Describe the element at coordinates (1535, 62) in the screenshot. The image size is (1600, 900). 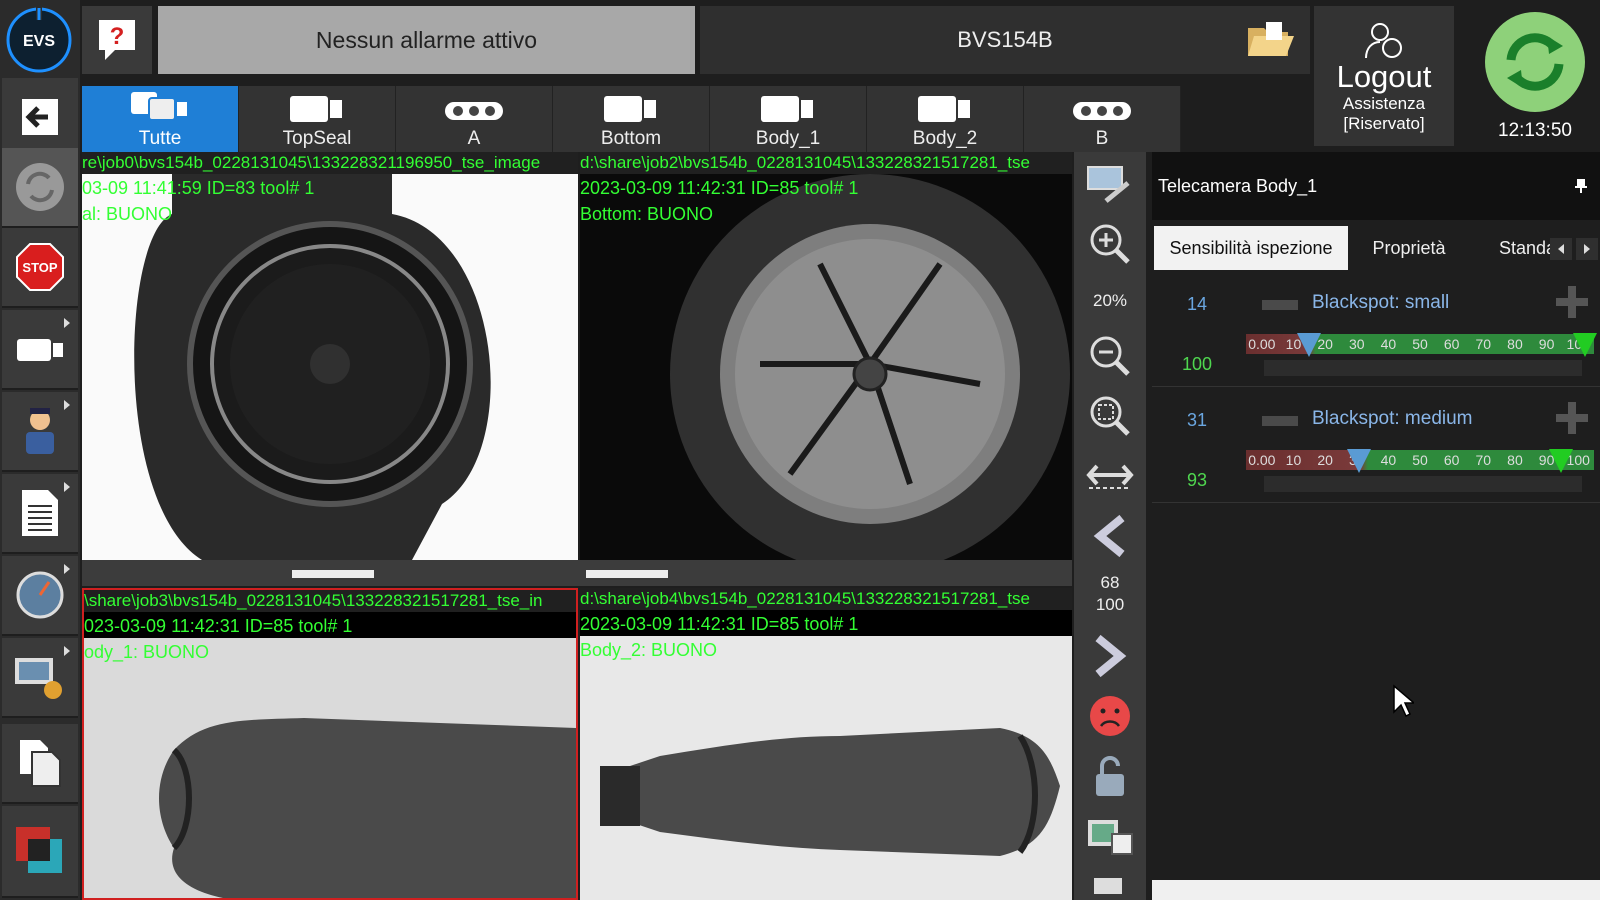
I see `sync-icon` at that location.